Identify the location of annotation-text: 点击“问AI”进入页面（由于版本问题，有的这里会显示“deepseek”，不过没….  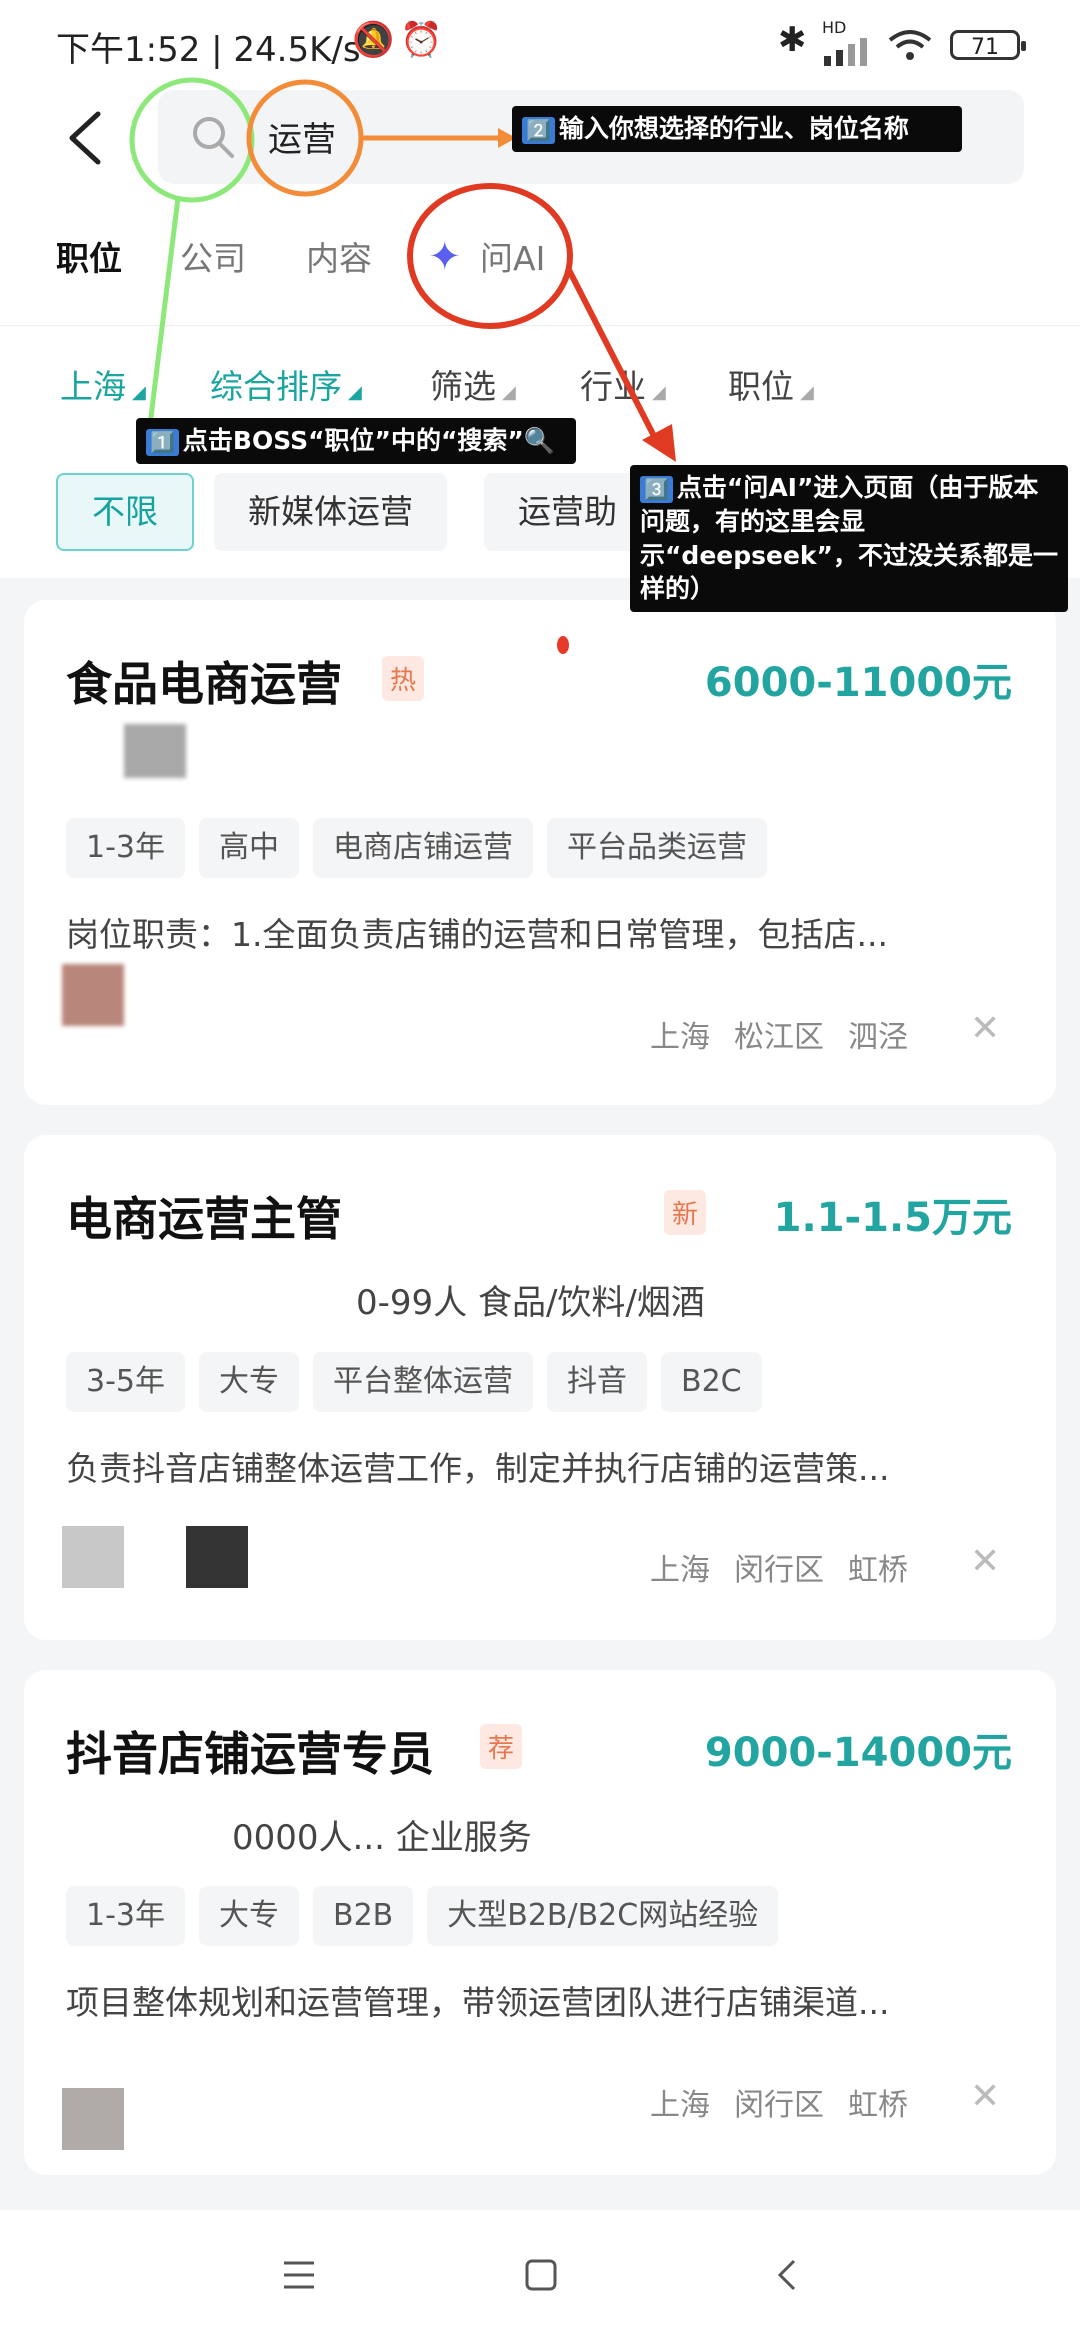
(849, 538).